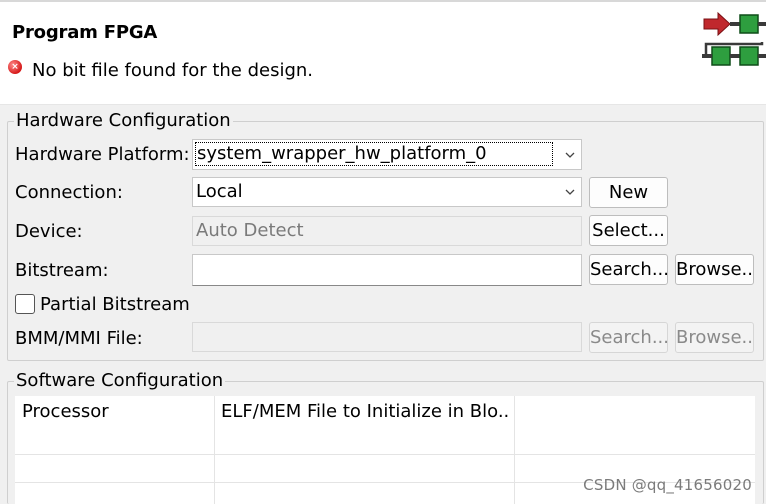  What do you see at coordinates (85, 32) in the screenshot?
I see `page-title: Program FPGA` at bounding box center [85, 32].